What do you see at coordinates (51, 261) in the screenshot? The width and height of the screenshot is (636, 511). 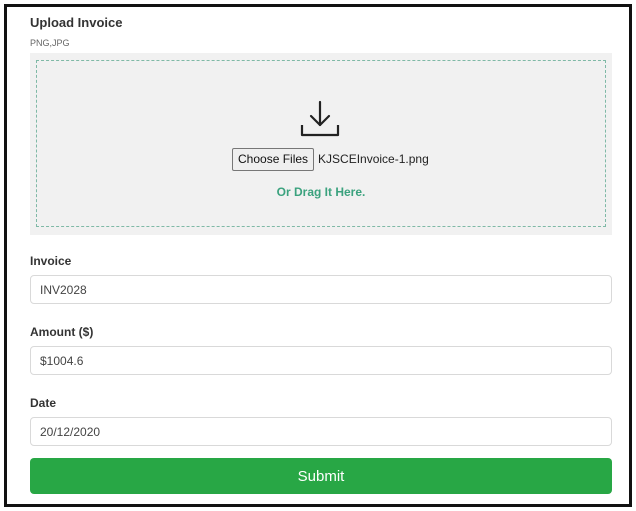 I see `invoice-label: Invoice` at bounding box center [51, 261].